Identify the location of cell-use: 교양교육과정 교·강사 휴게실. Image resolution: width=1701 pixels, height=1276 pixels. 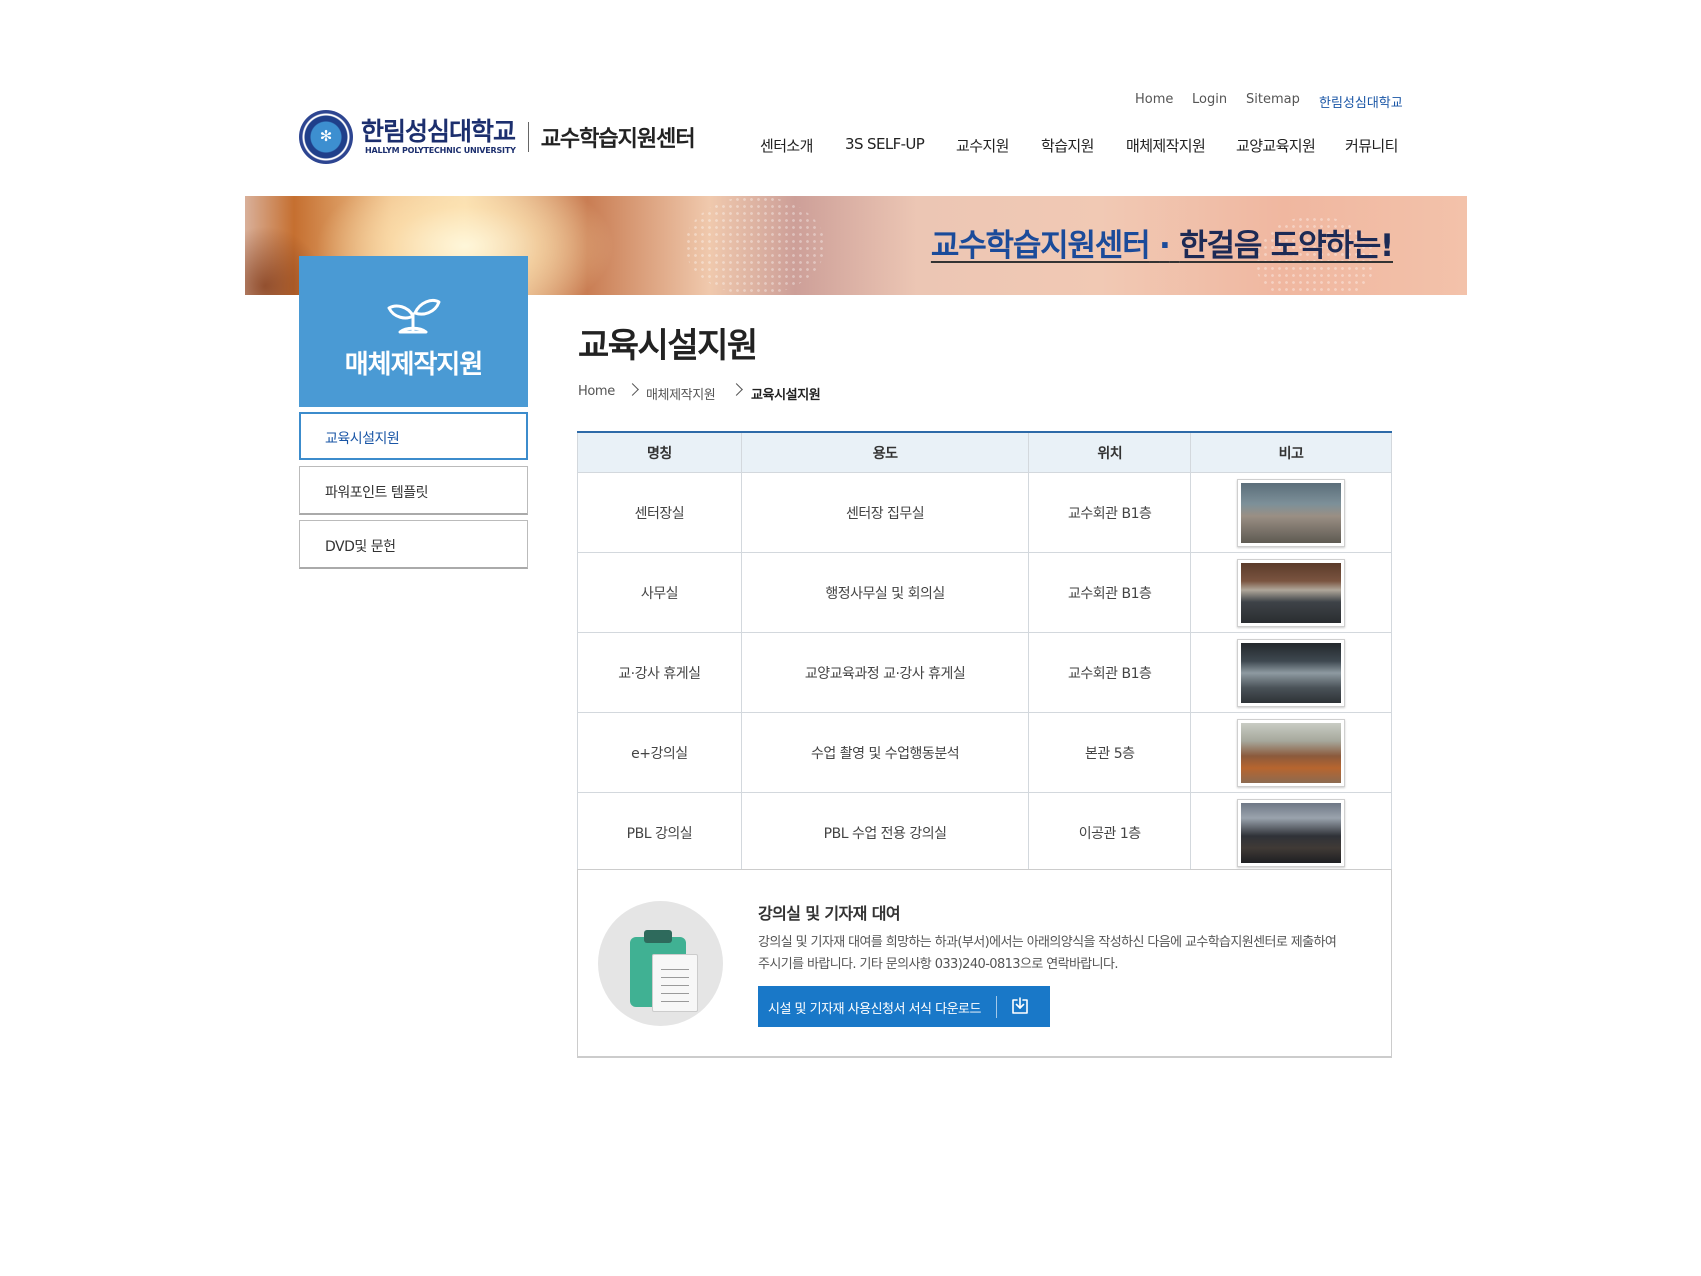
(885, 672).